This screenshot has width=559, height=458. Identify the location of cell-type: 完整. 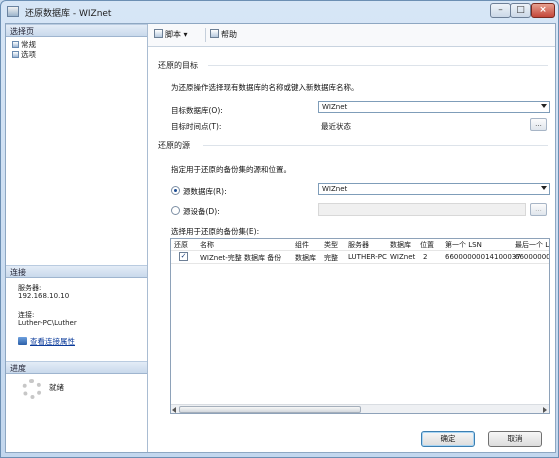
(331, 258).